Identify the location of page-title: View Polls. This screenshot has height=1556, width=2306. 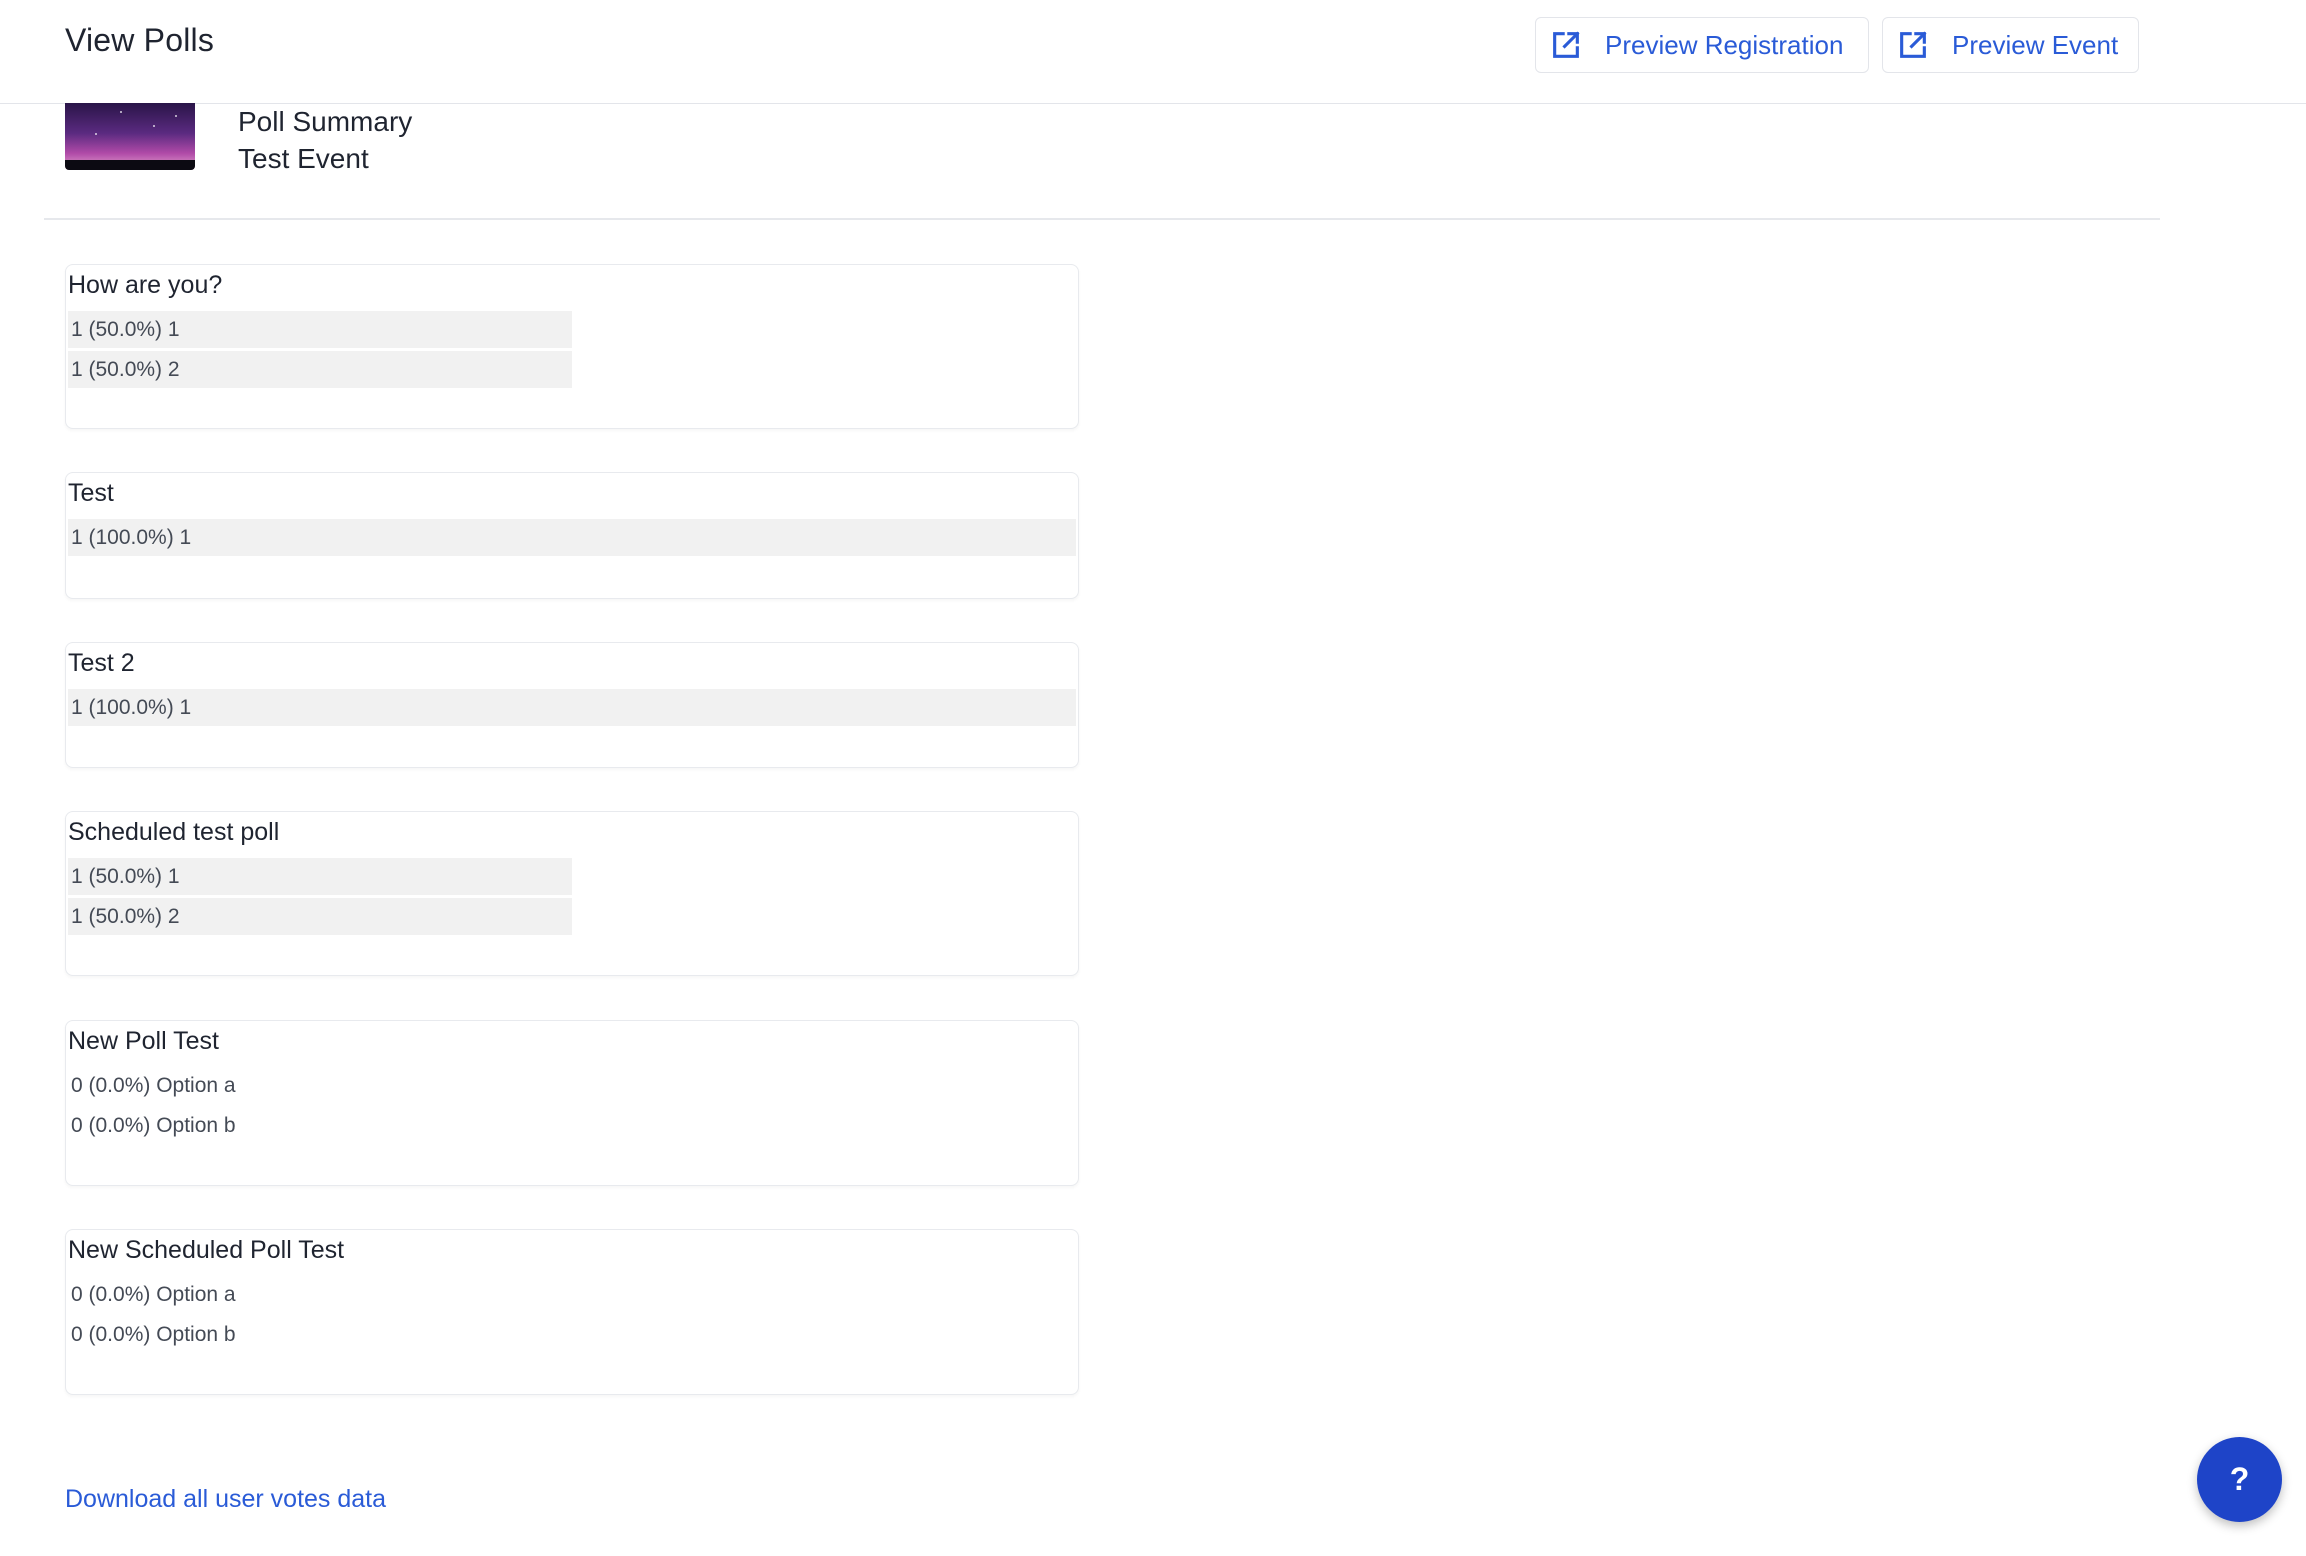
(140, 40).